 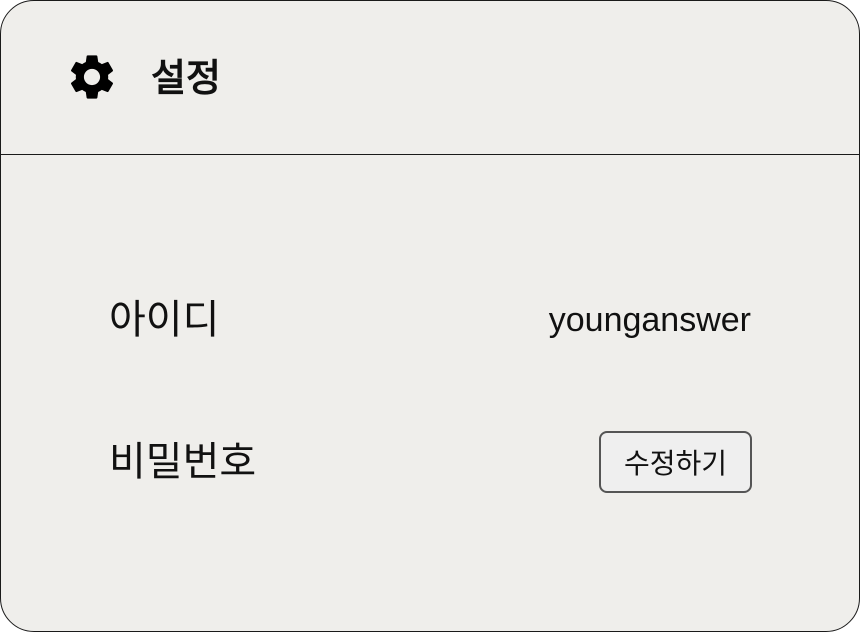 What do you see at coordinates (92, 77) in the screenshot?
I see `gear-icon` at bounding box center [92, 77].